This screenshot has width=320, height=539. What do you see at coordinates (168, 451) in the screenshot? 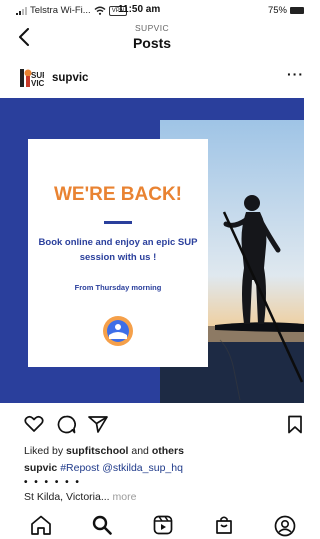
I see `liked-others-link: others` at bounding box center [168, 451].